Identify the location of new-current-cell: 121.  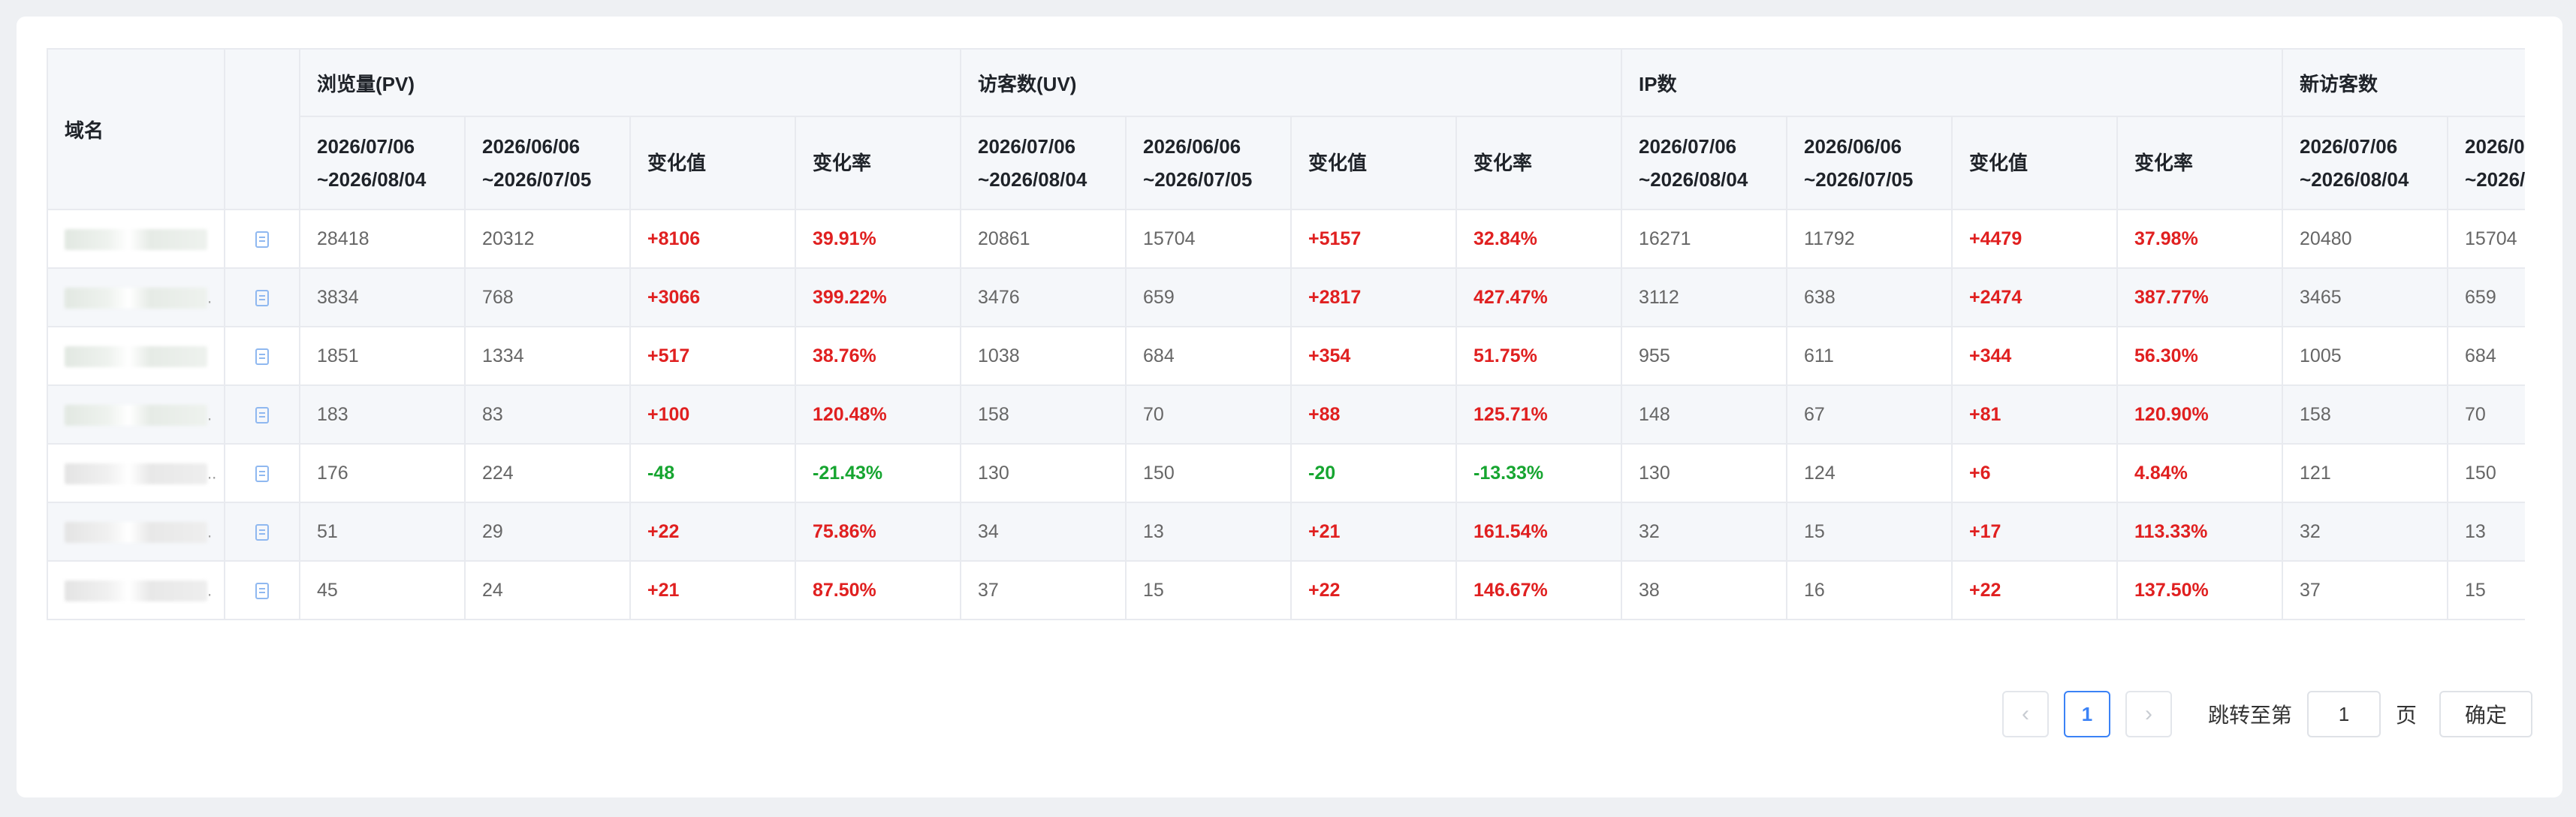
(2365, 473).